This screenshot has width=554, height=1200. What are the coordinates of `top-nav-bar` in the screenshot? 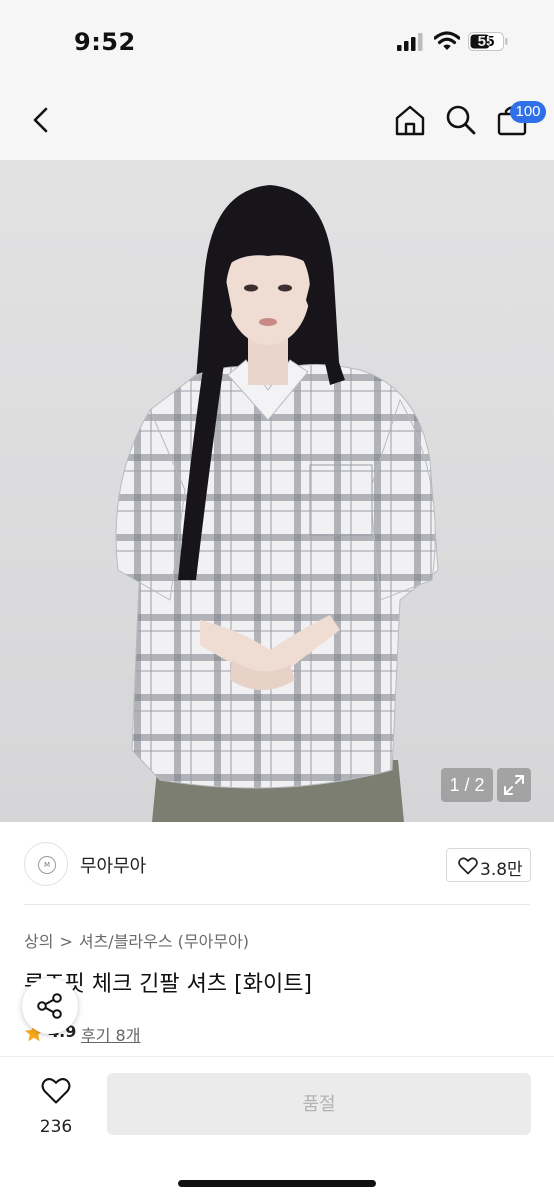 It's located at (277, 120).